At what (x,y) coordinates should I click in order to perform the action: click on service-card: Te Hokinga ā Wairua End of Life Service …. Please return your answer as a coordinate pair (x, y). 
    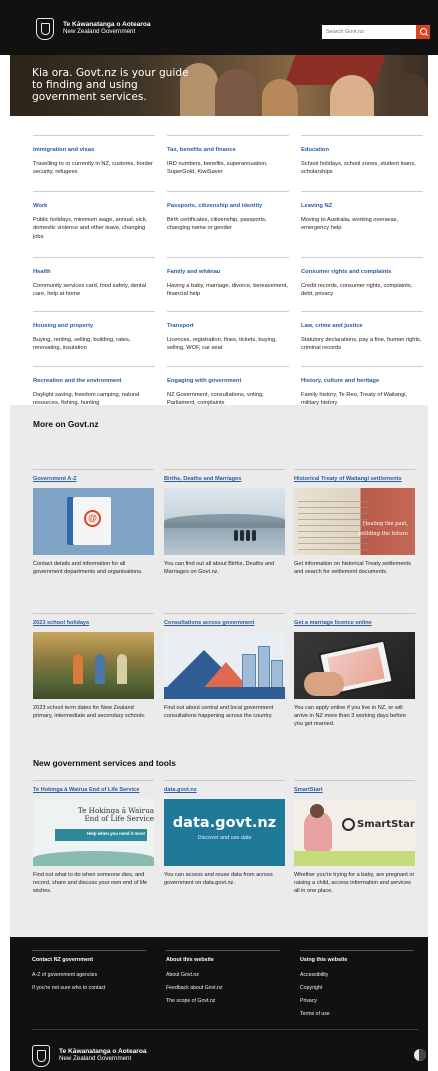
    Looking at the image, I should click on (93, 838).